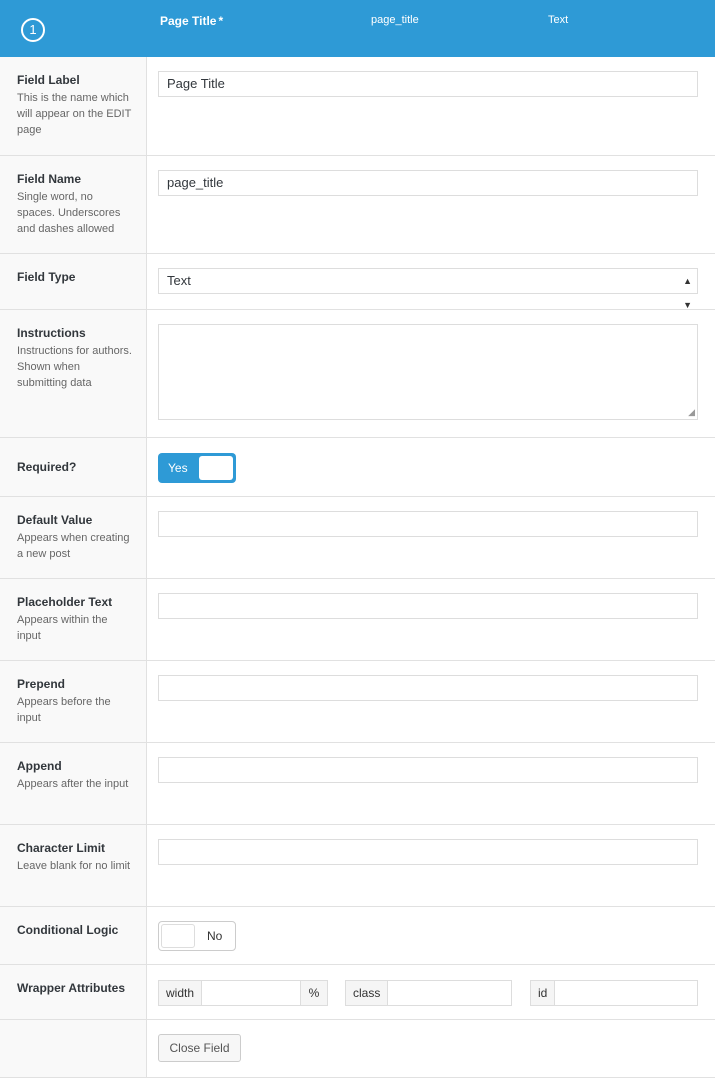 This screenshot has height=1080, width=715. Describe the element at coordinates (74, 179) in the screenshot. I see `label-title: Field Name` at that location.